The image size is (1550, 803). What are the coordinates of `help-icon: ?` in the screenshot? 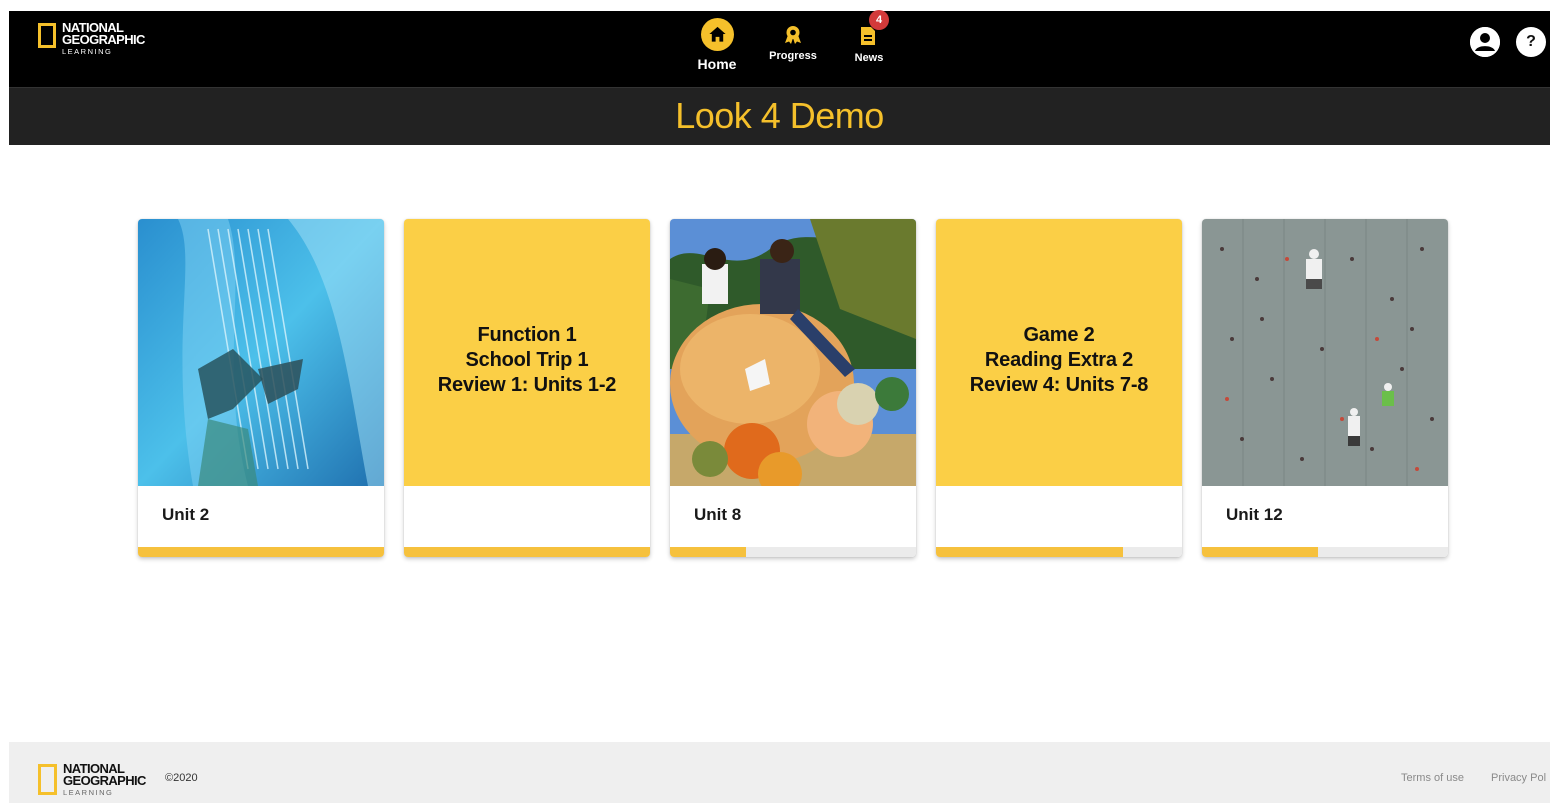 It's located at (1531, 42).